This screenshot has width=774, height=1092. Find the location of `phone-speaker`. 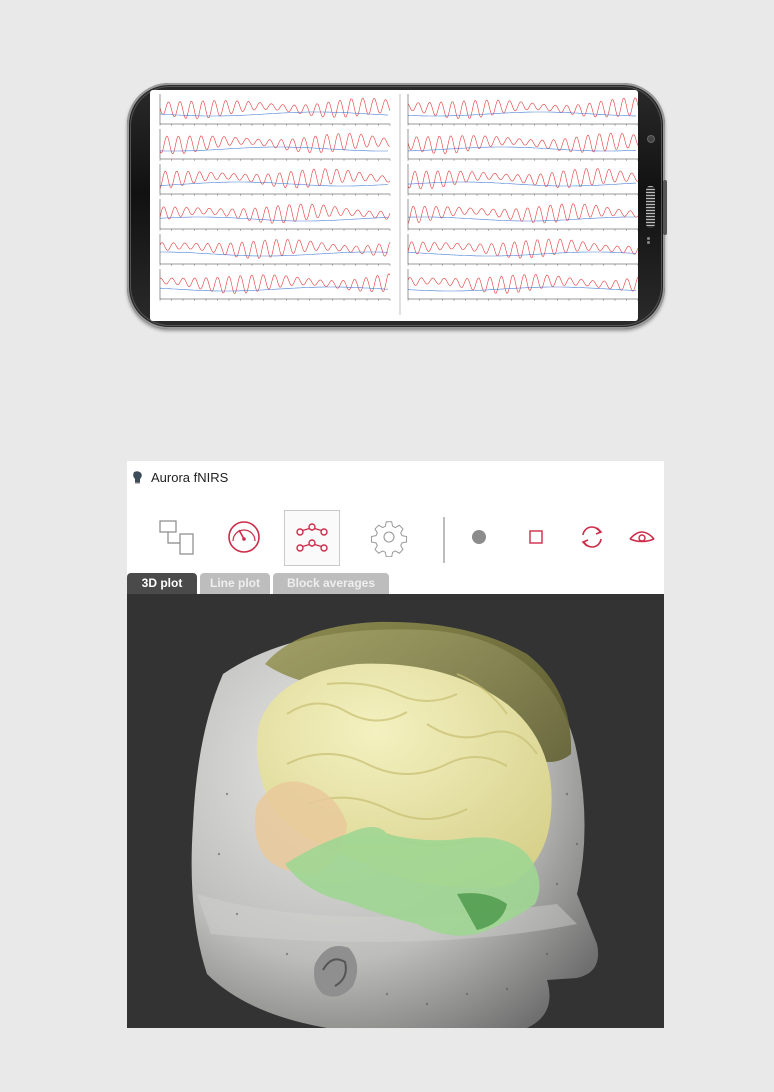

phone-speaker is located at coordinates (650, 207).